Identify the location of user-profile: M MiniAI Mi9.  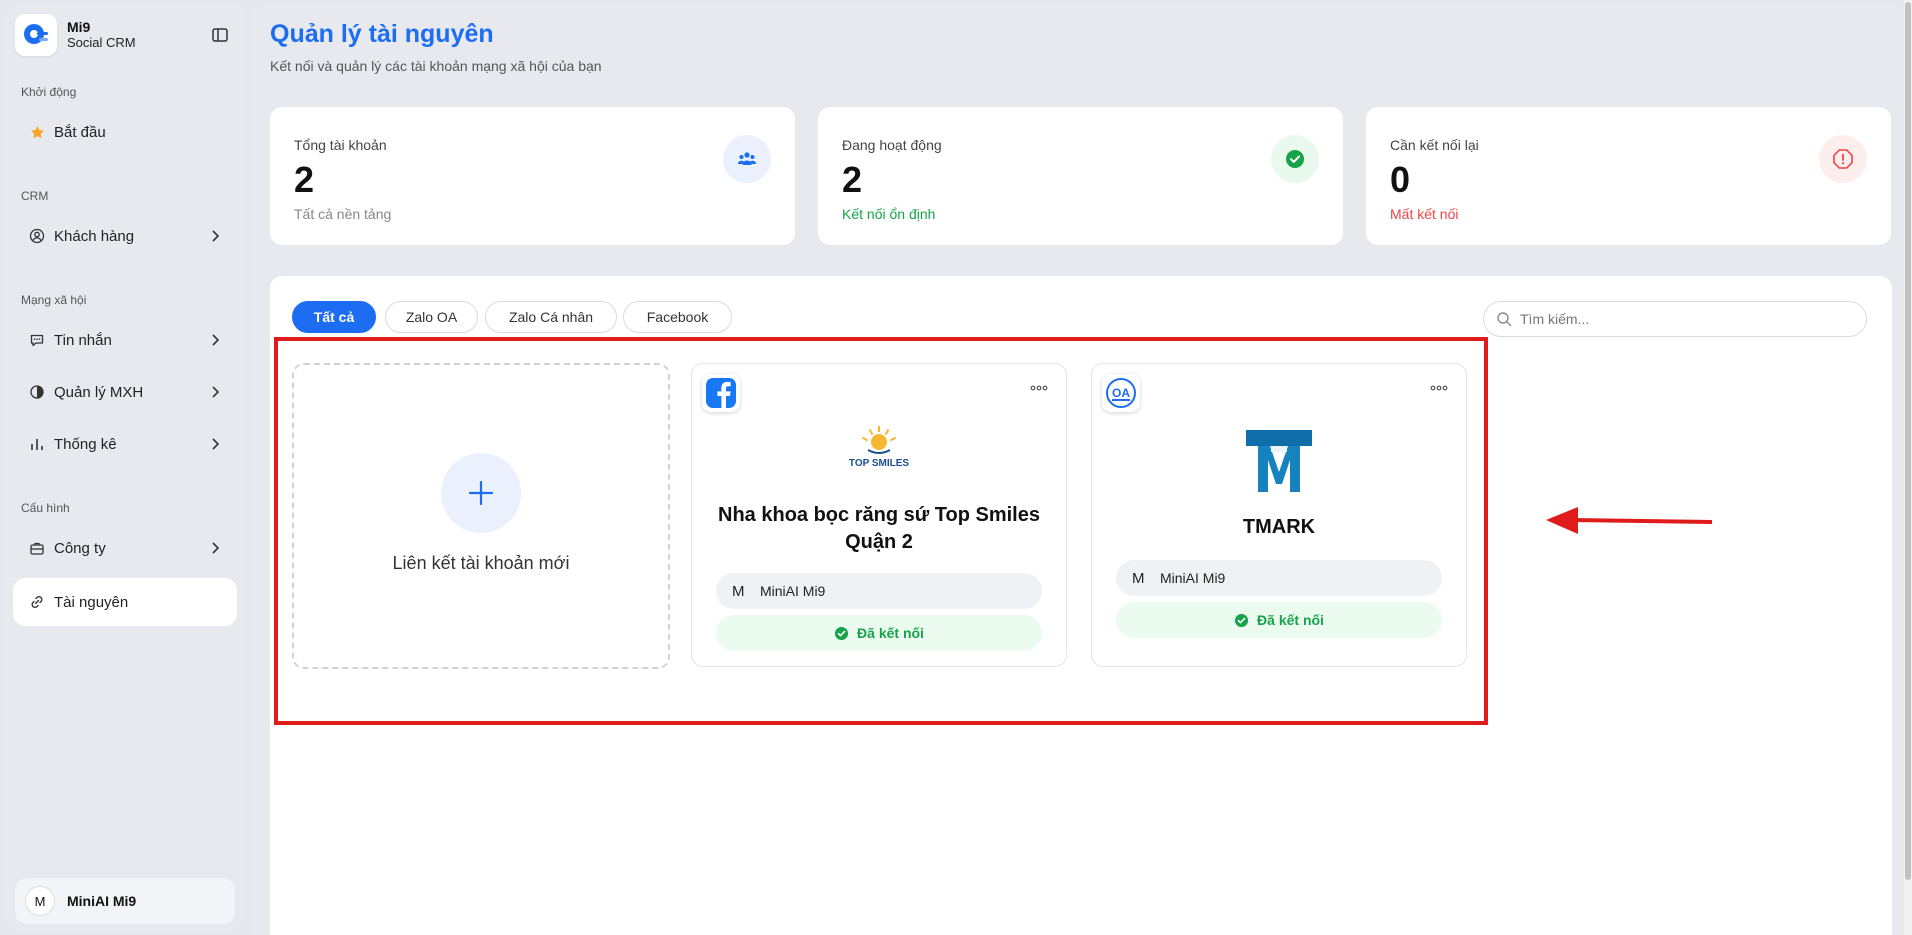
(125, 901).